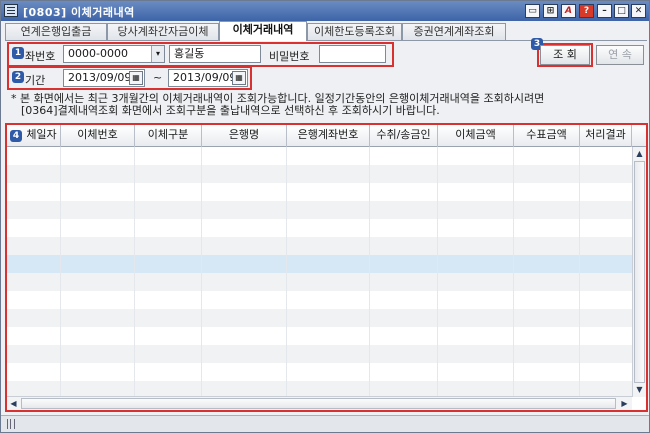  I want to click on date-to-field: 2013/09/09 ▦, so click(208, 78).